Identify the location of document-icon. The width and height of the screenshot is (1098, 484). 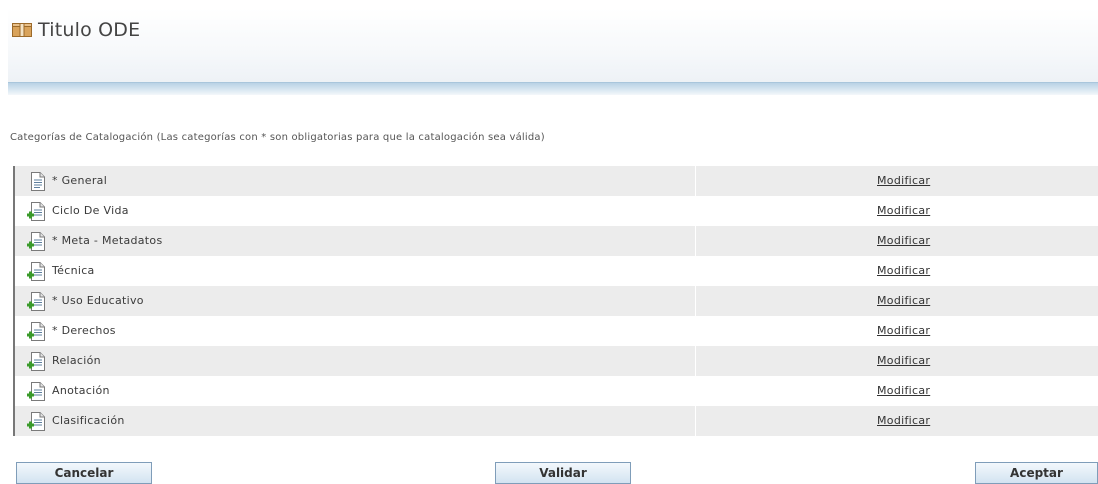
(37, 183).